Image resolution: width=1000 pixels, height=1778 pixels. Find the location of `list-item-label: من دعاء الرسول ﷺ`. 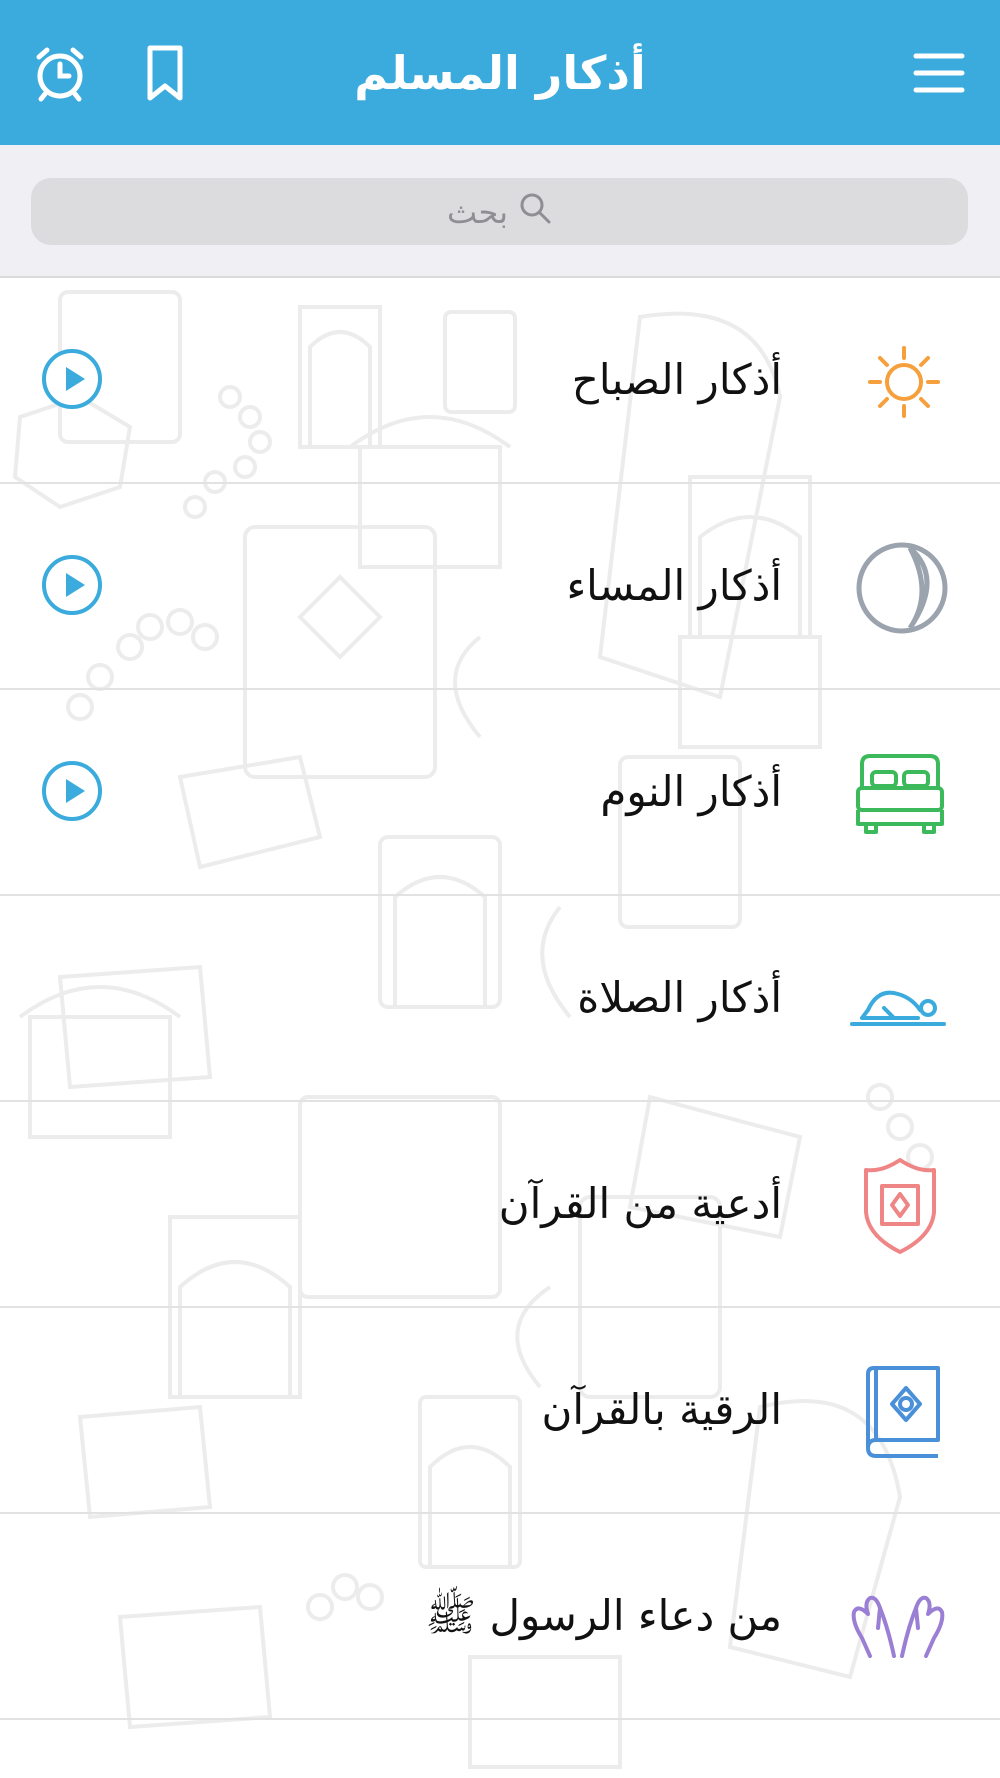

list-item-label: من دعاء الرسول ﷺ is located at coordinates (603, 1615).